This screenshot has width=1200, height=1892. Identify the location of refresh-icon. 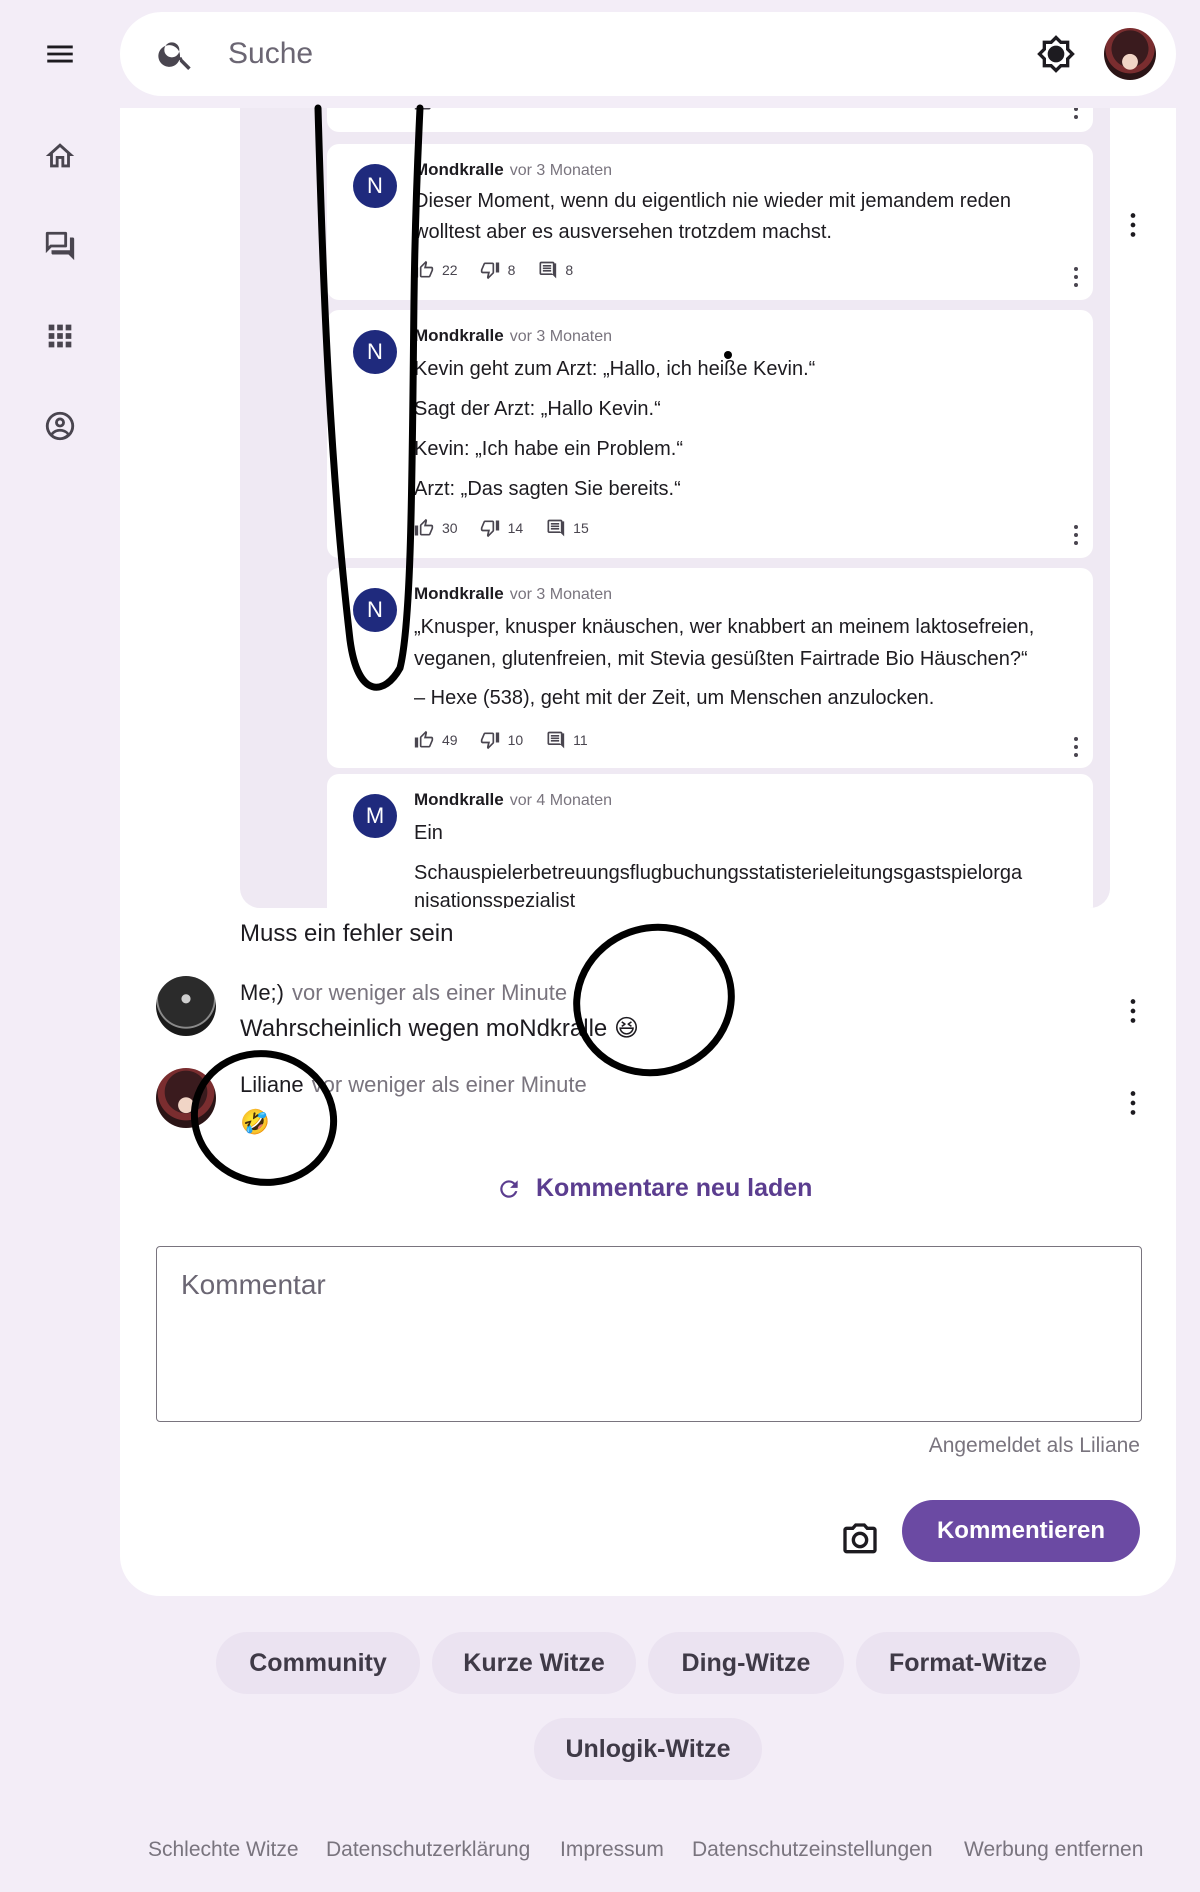
(509, 1188).